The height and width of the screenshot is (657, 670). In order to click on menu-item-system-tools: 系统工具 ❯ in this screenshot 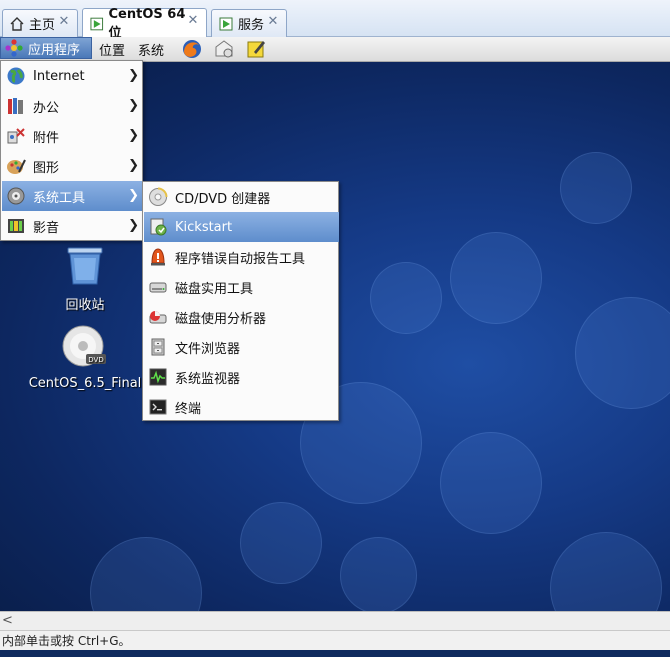, I will do `click(72, 196)`.